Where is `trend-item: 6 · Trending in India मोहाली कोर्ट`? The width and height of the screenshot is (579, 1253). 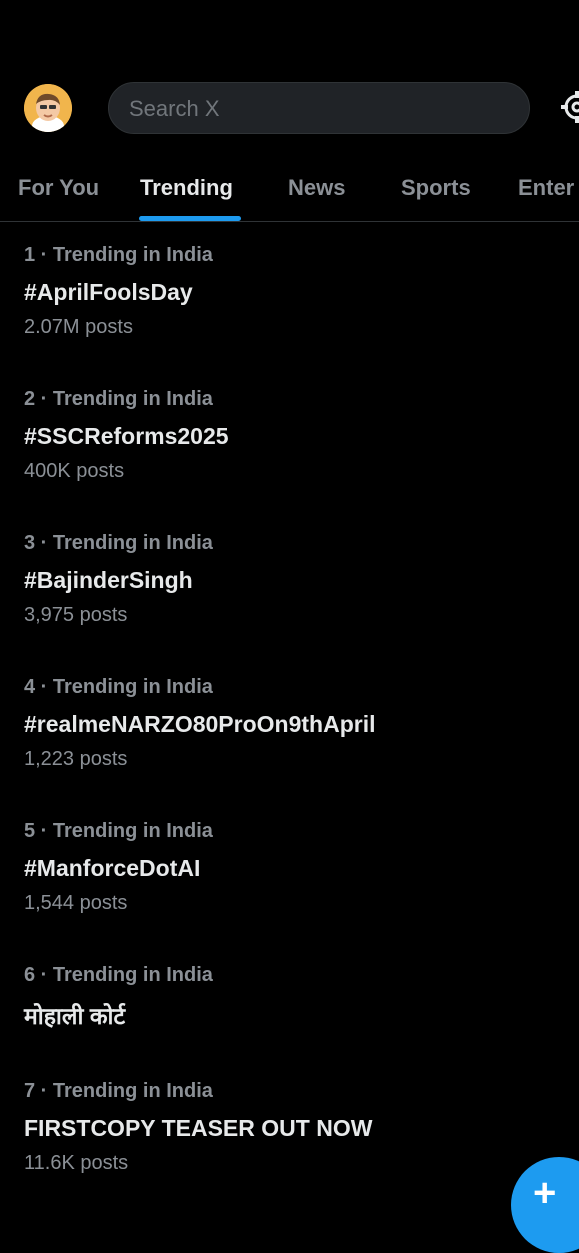
trend-item: 6 · Trending in India मोहाली कोर्ट is located at coordinates (284, 997).